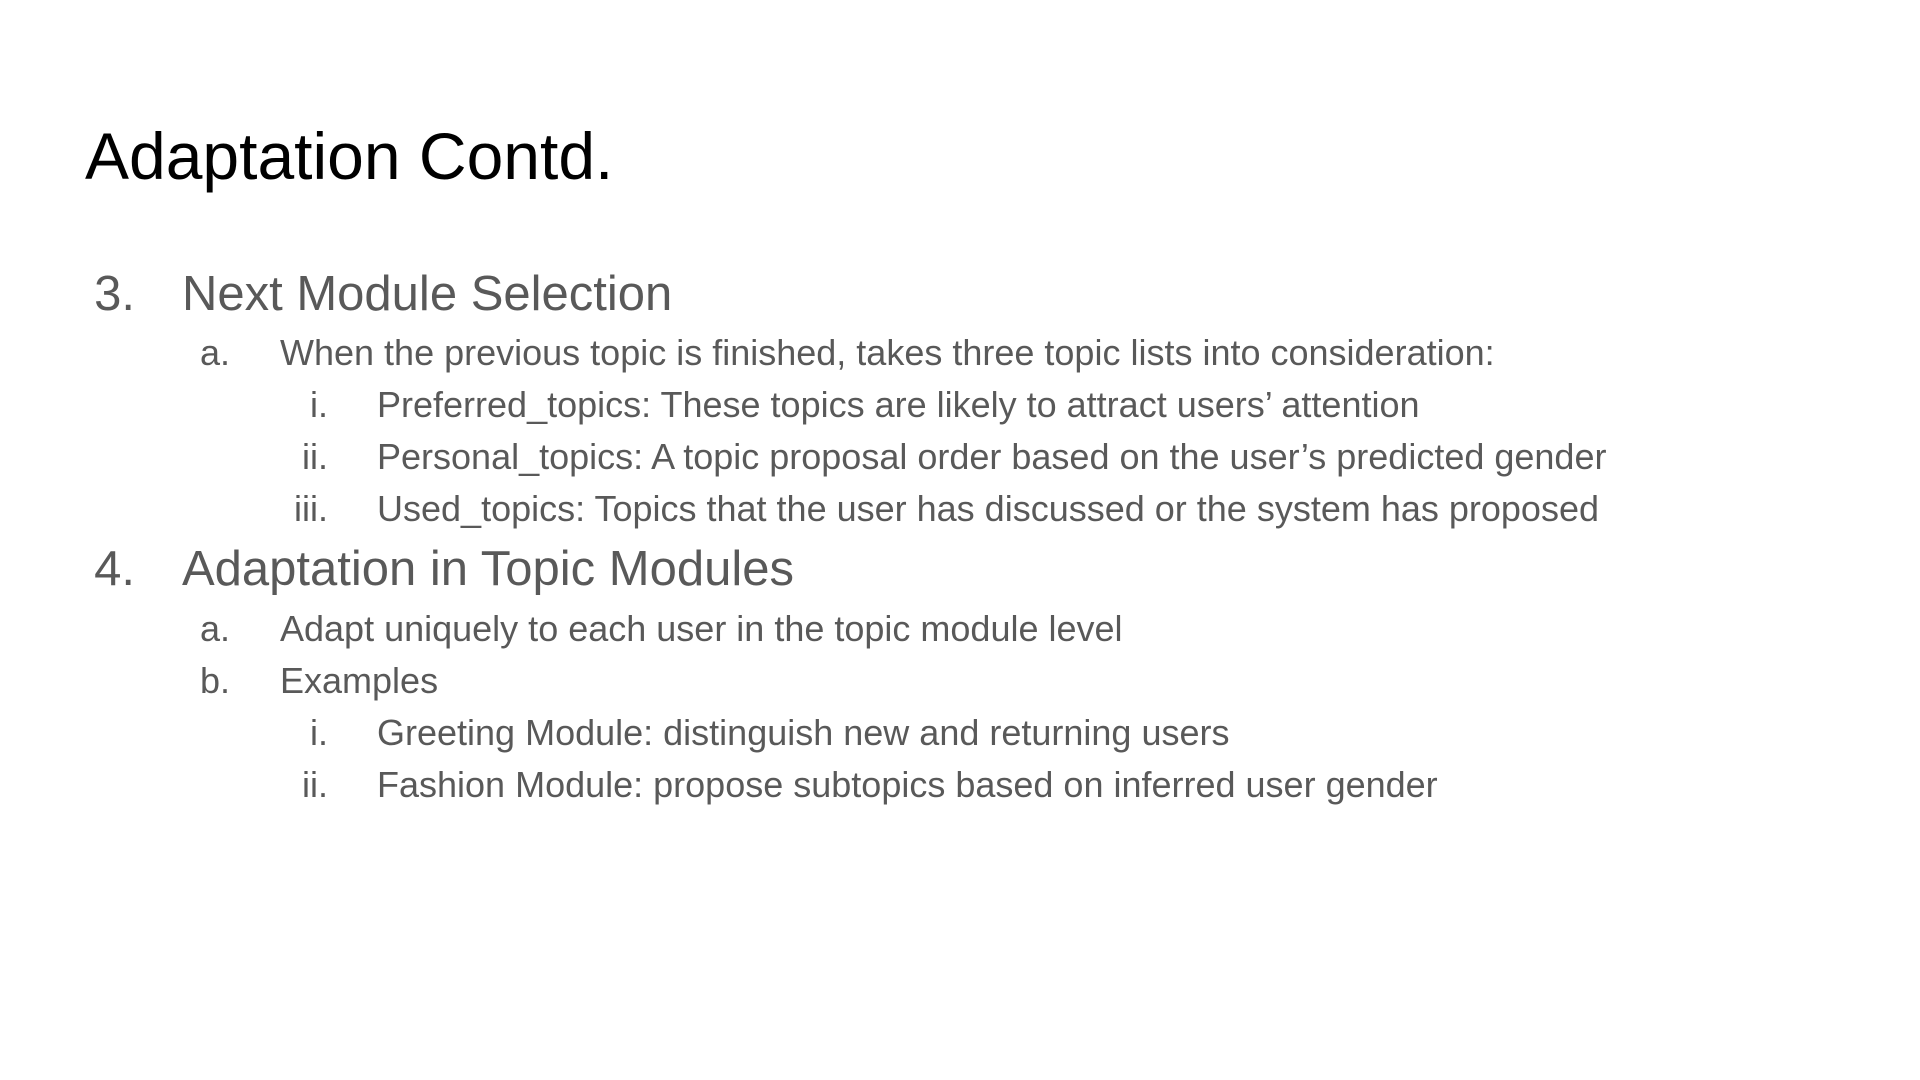 Image resolution: width=1920 pixels, height=1080 pixels. Describe the element at coordinates (427, 294) in the screenshot. I see `list-item-text: Next Module Selection` at that location.